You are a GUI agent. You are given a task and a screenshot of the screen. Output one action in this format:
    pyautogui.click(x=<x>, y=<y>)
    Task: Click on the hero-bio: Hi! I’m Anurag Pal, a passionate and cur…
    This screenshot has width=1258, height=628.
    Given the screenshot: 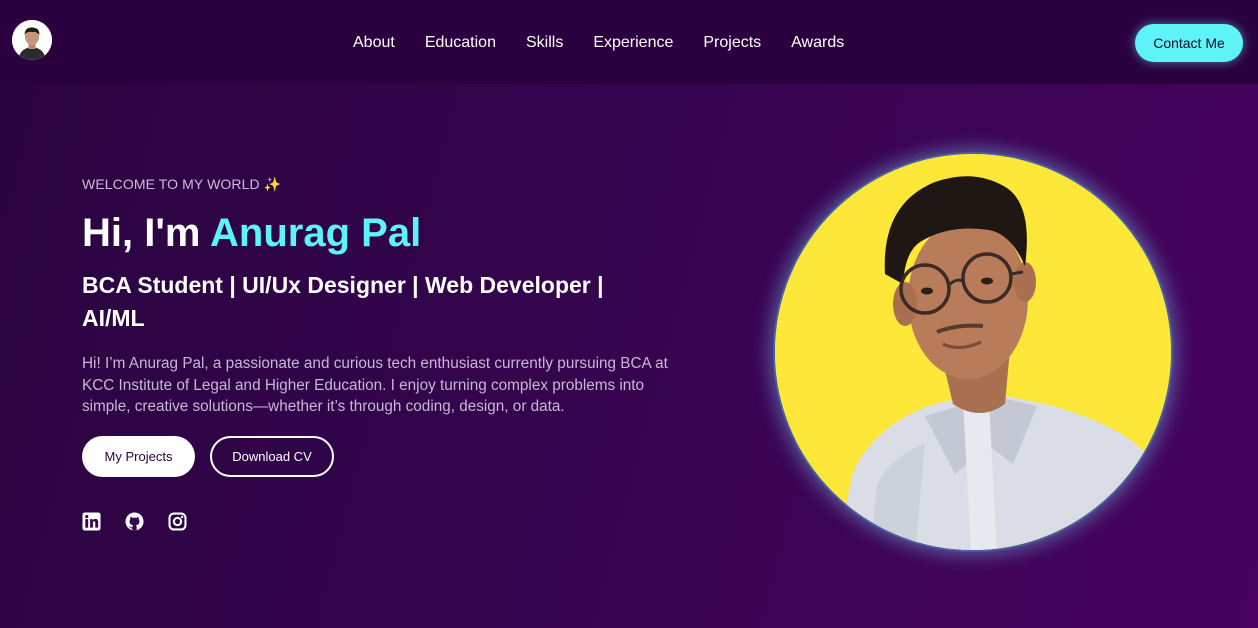 What is the action you would take?
    pyautogui.click(x=375, y=385)
    